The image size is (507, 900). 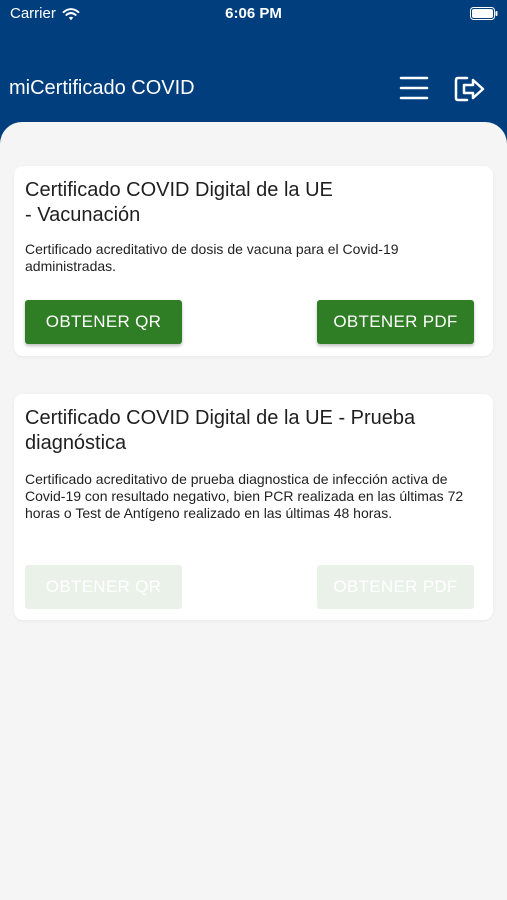 What do you see at coordinates (395, 587) in the screenshot?
I see `get-pdf-button-disabled: OBTENER PDF` at bounding box center [395, 587].